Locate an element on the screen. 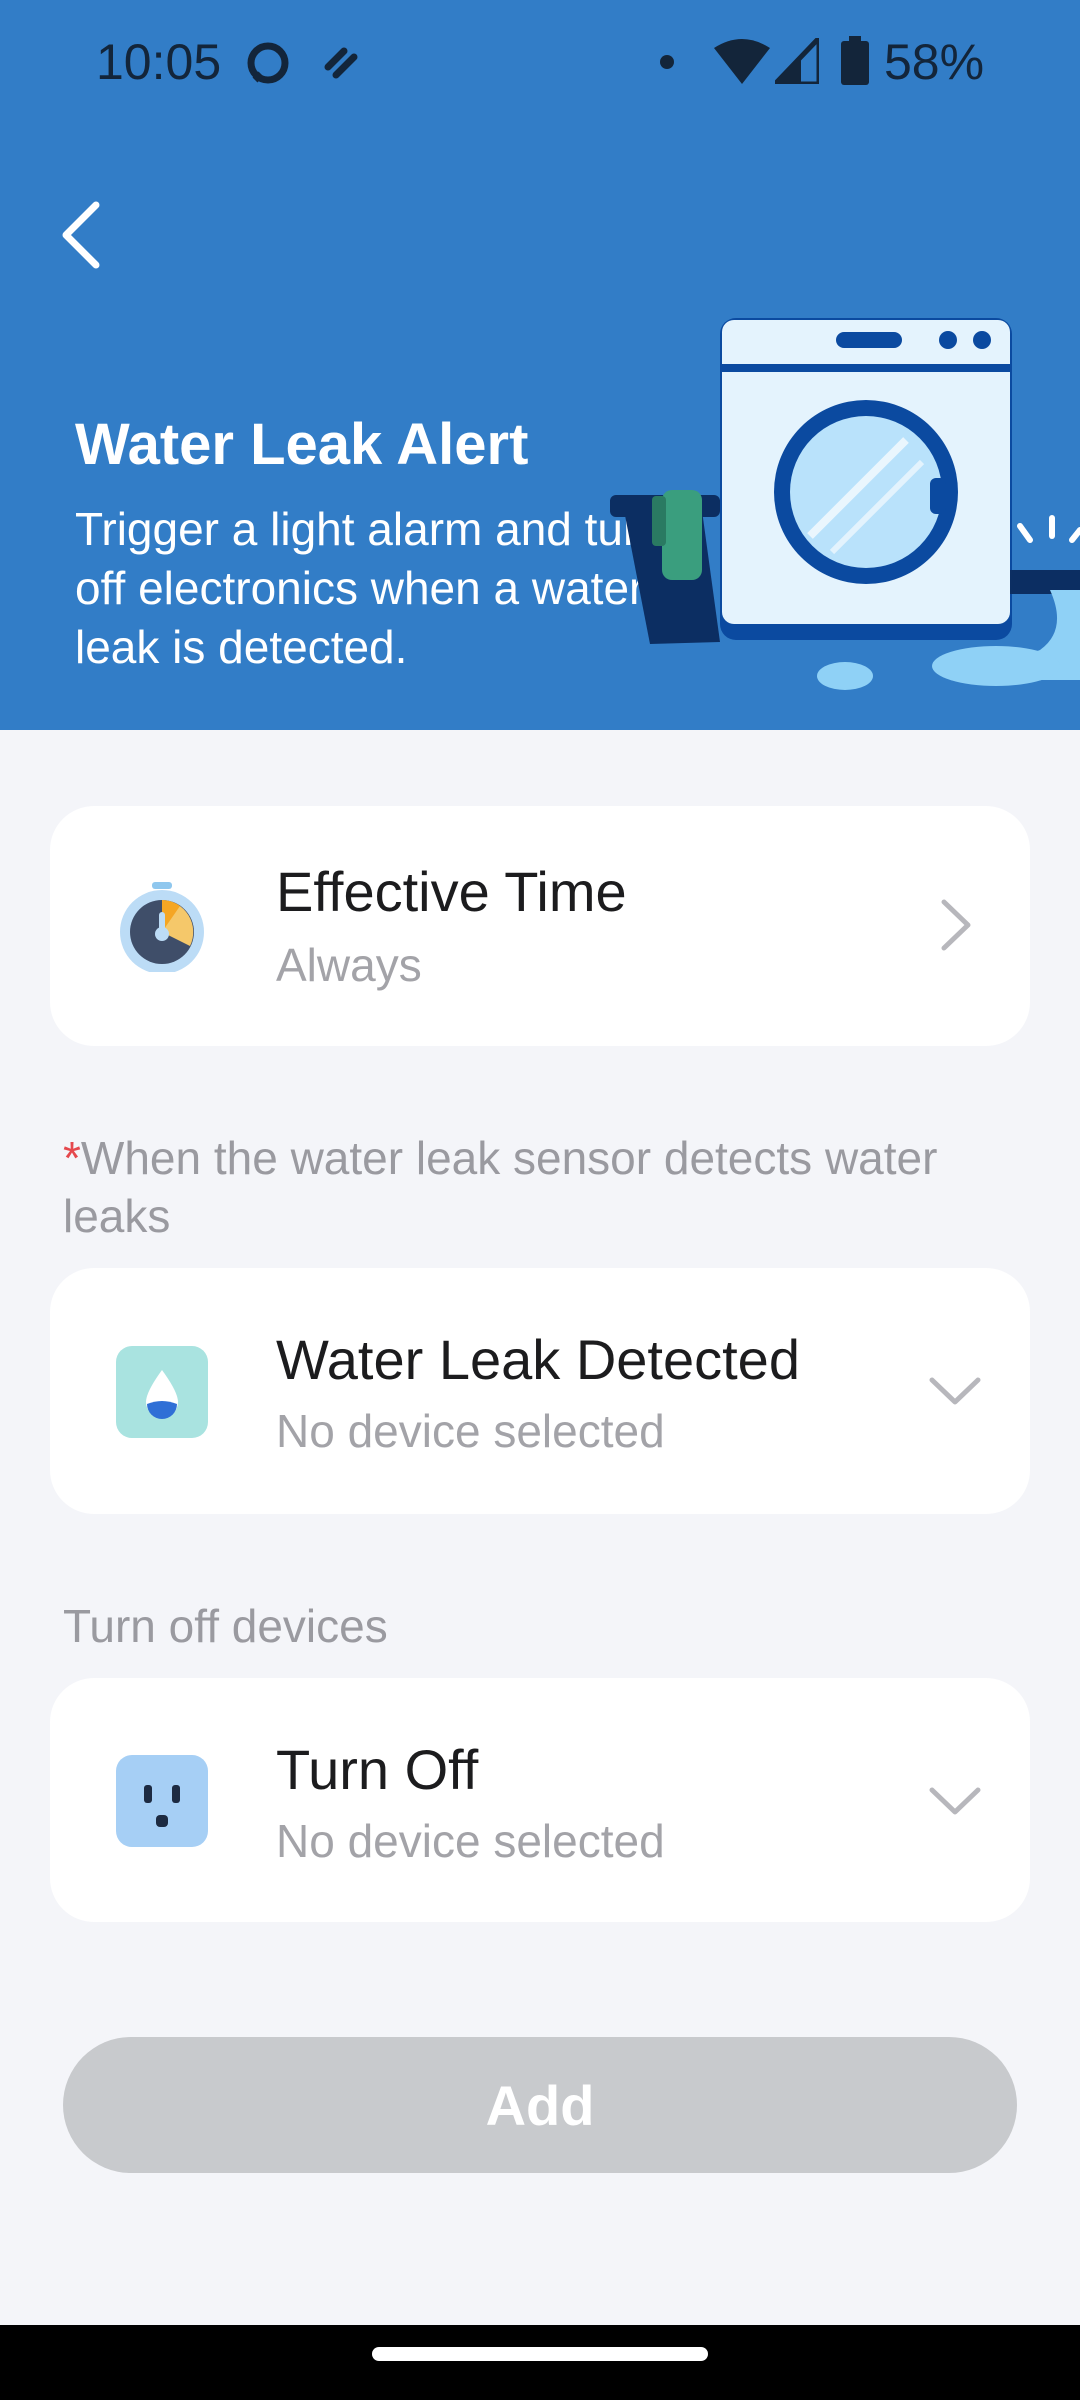  chevron-left-icon is located at coordinates (81, 235).